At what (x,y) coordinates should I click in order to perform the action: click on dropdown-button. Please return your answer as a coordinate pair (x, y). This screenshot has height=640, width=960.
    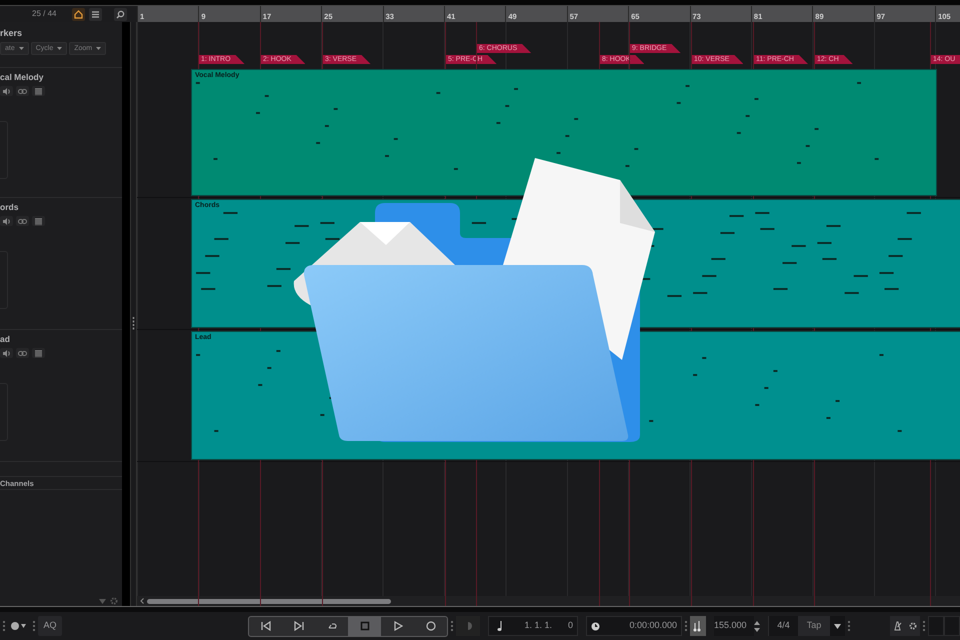
    Looking at the image, I should click on (837, 626).